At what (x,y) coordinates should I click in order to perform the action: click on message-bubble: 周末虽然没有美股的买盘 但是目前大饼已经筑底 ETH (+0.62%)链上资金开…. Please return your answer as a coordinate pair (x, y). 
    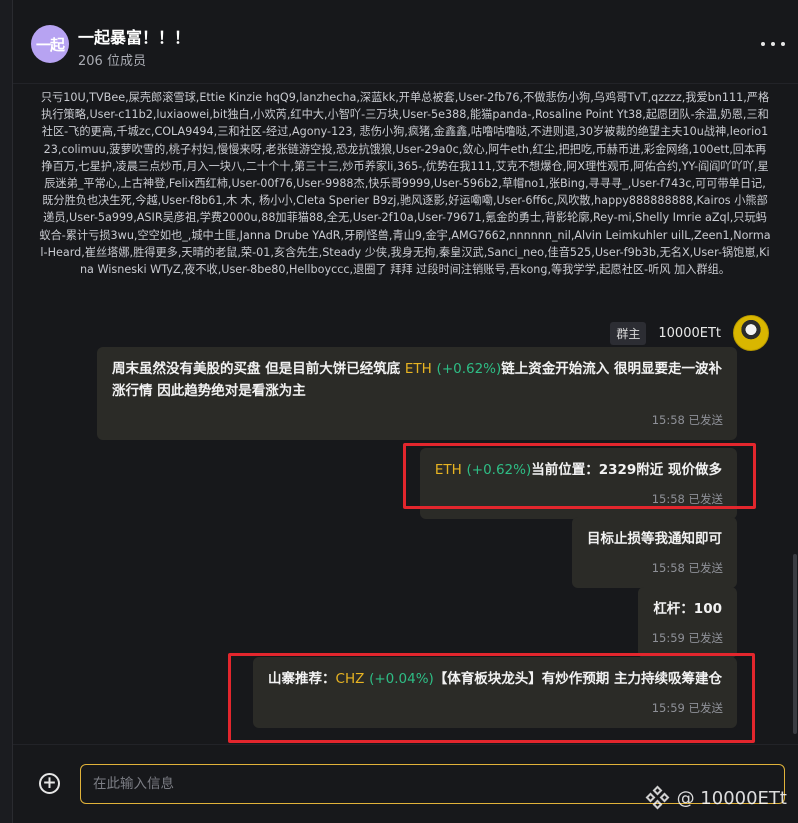
    Looking at the image, I should click on (417, 393).